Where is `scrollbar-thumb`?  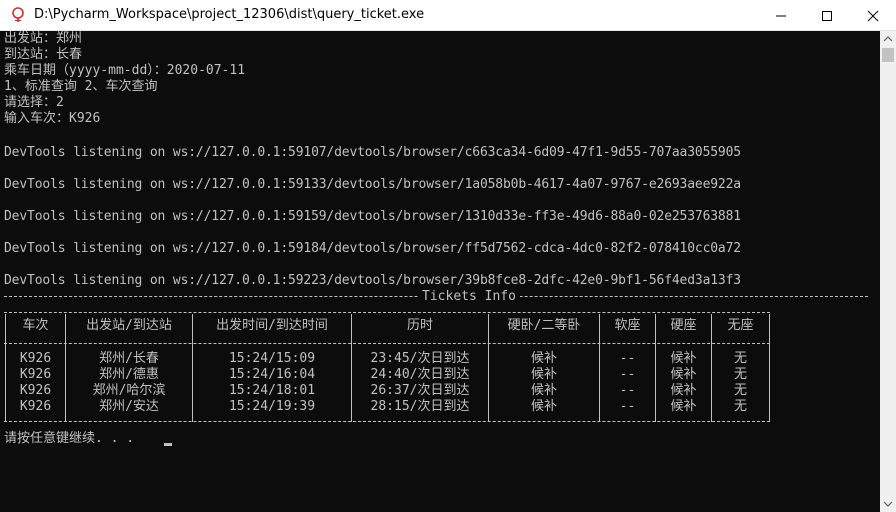
scrollbar-thumb is located at coordinates (888, 55).